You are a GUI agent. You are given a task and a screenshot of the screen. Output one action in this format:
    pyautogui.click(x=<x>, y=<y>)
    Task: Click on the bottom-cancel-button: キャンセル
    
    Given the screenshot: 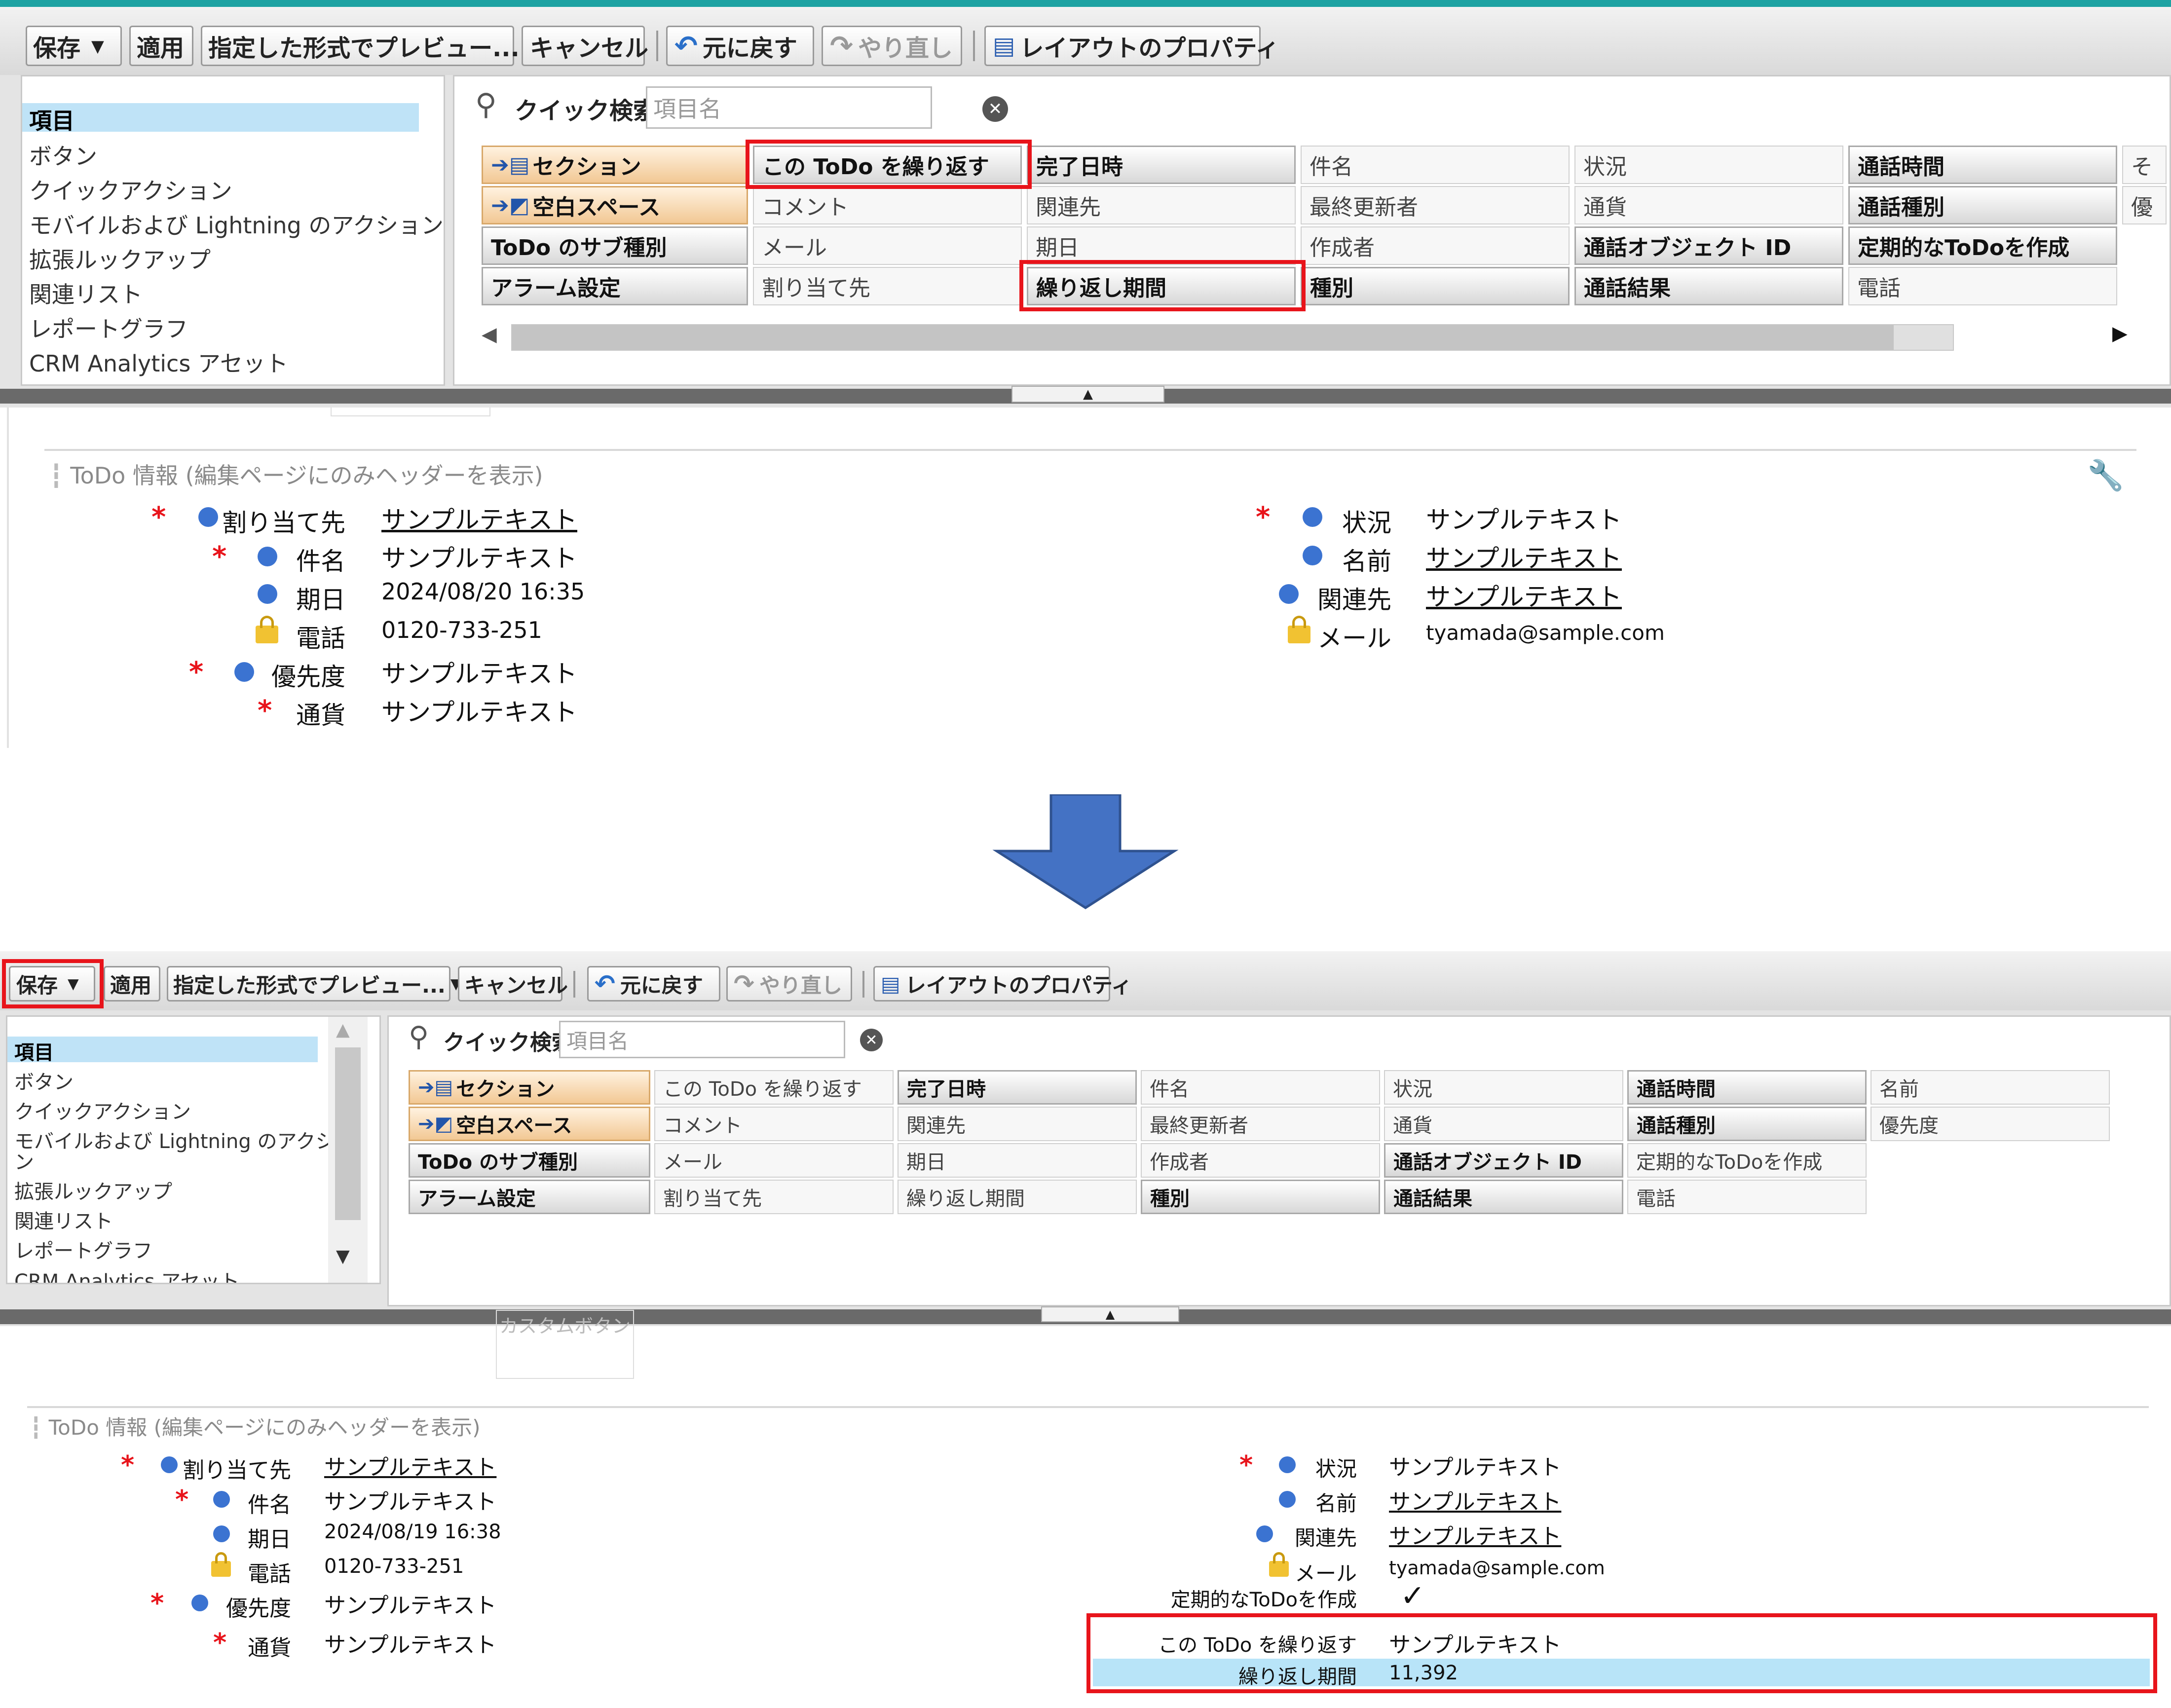 What is the action you would take?
    pyautogui.click(x=513, y=984)
    